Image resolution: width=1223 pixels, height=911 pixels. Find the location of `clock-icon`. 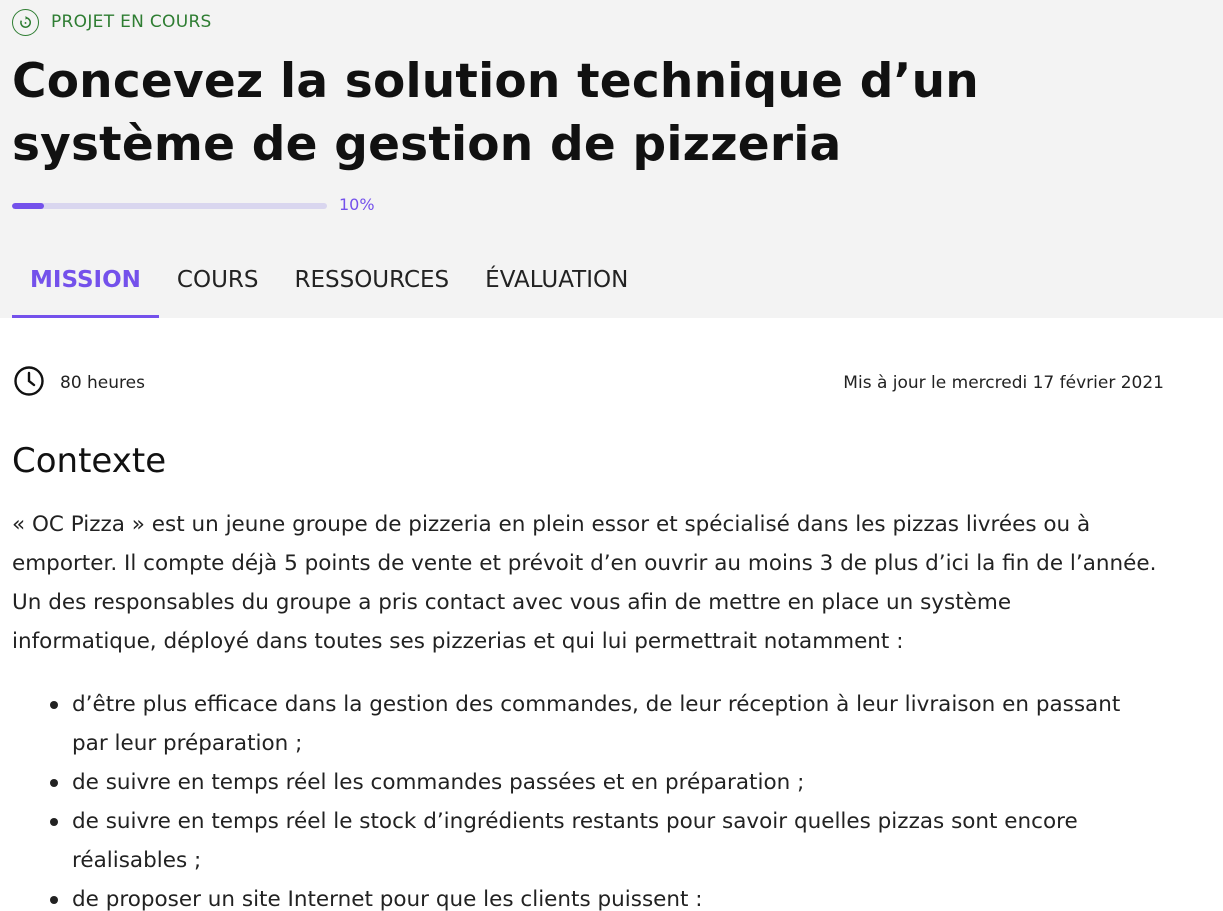

clock-icon is located at coordinates (29, 383).